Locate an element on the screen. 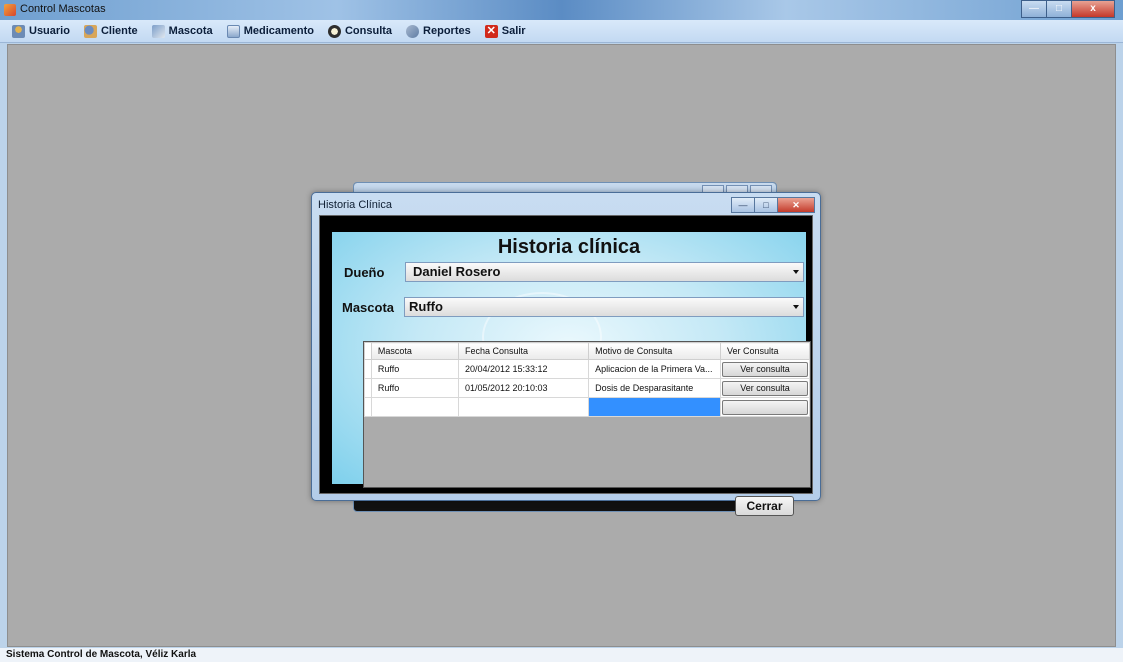 Image resolution: width=1123 pixels, height=662 pixels. close-button: x is located at coordinates (1093, 9).